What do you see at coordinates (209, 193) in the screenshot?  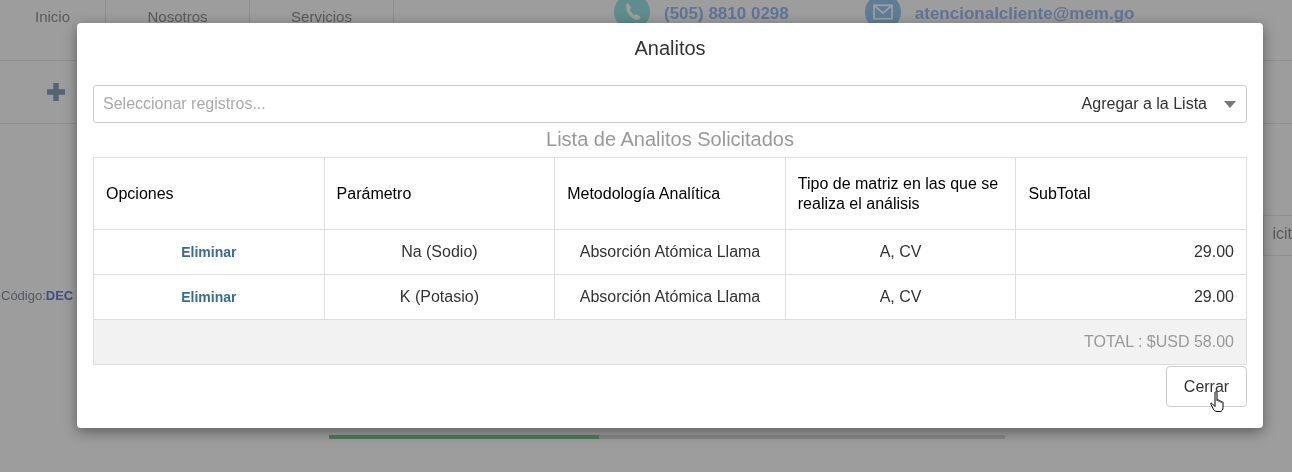 I see `column-header: Opciones` at bounding box center [209, 193].